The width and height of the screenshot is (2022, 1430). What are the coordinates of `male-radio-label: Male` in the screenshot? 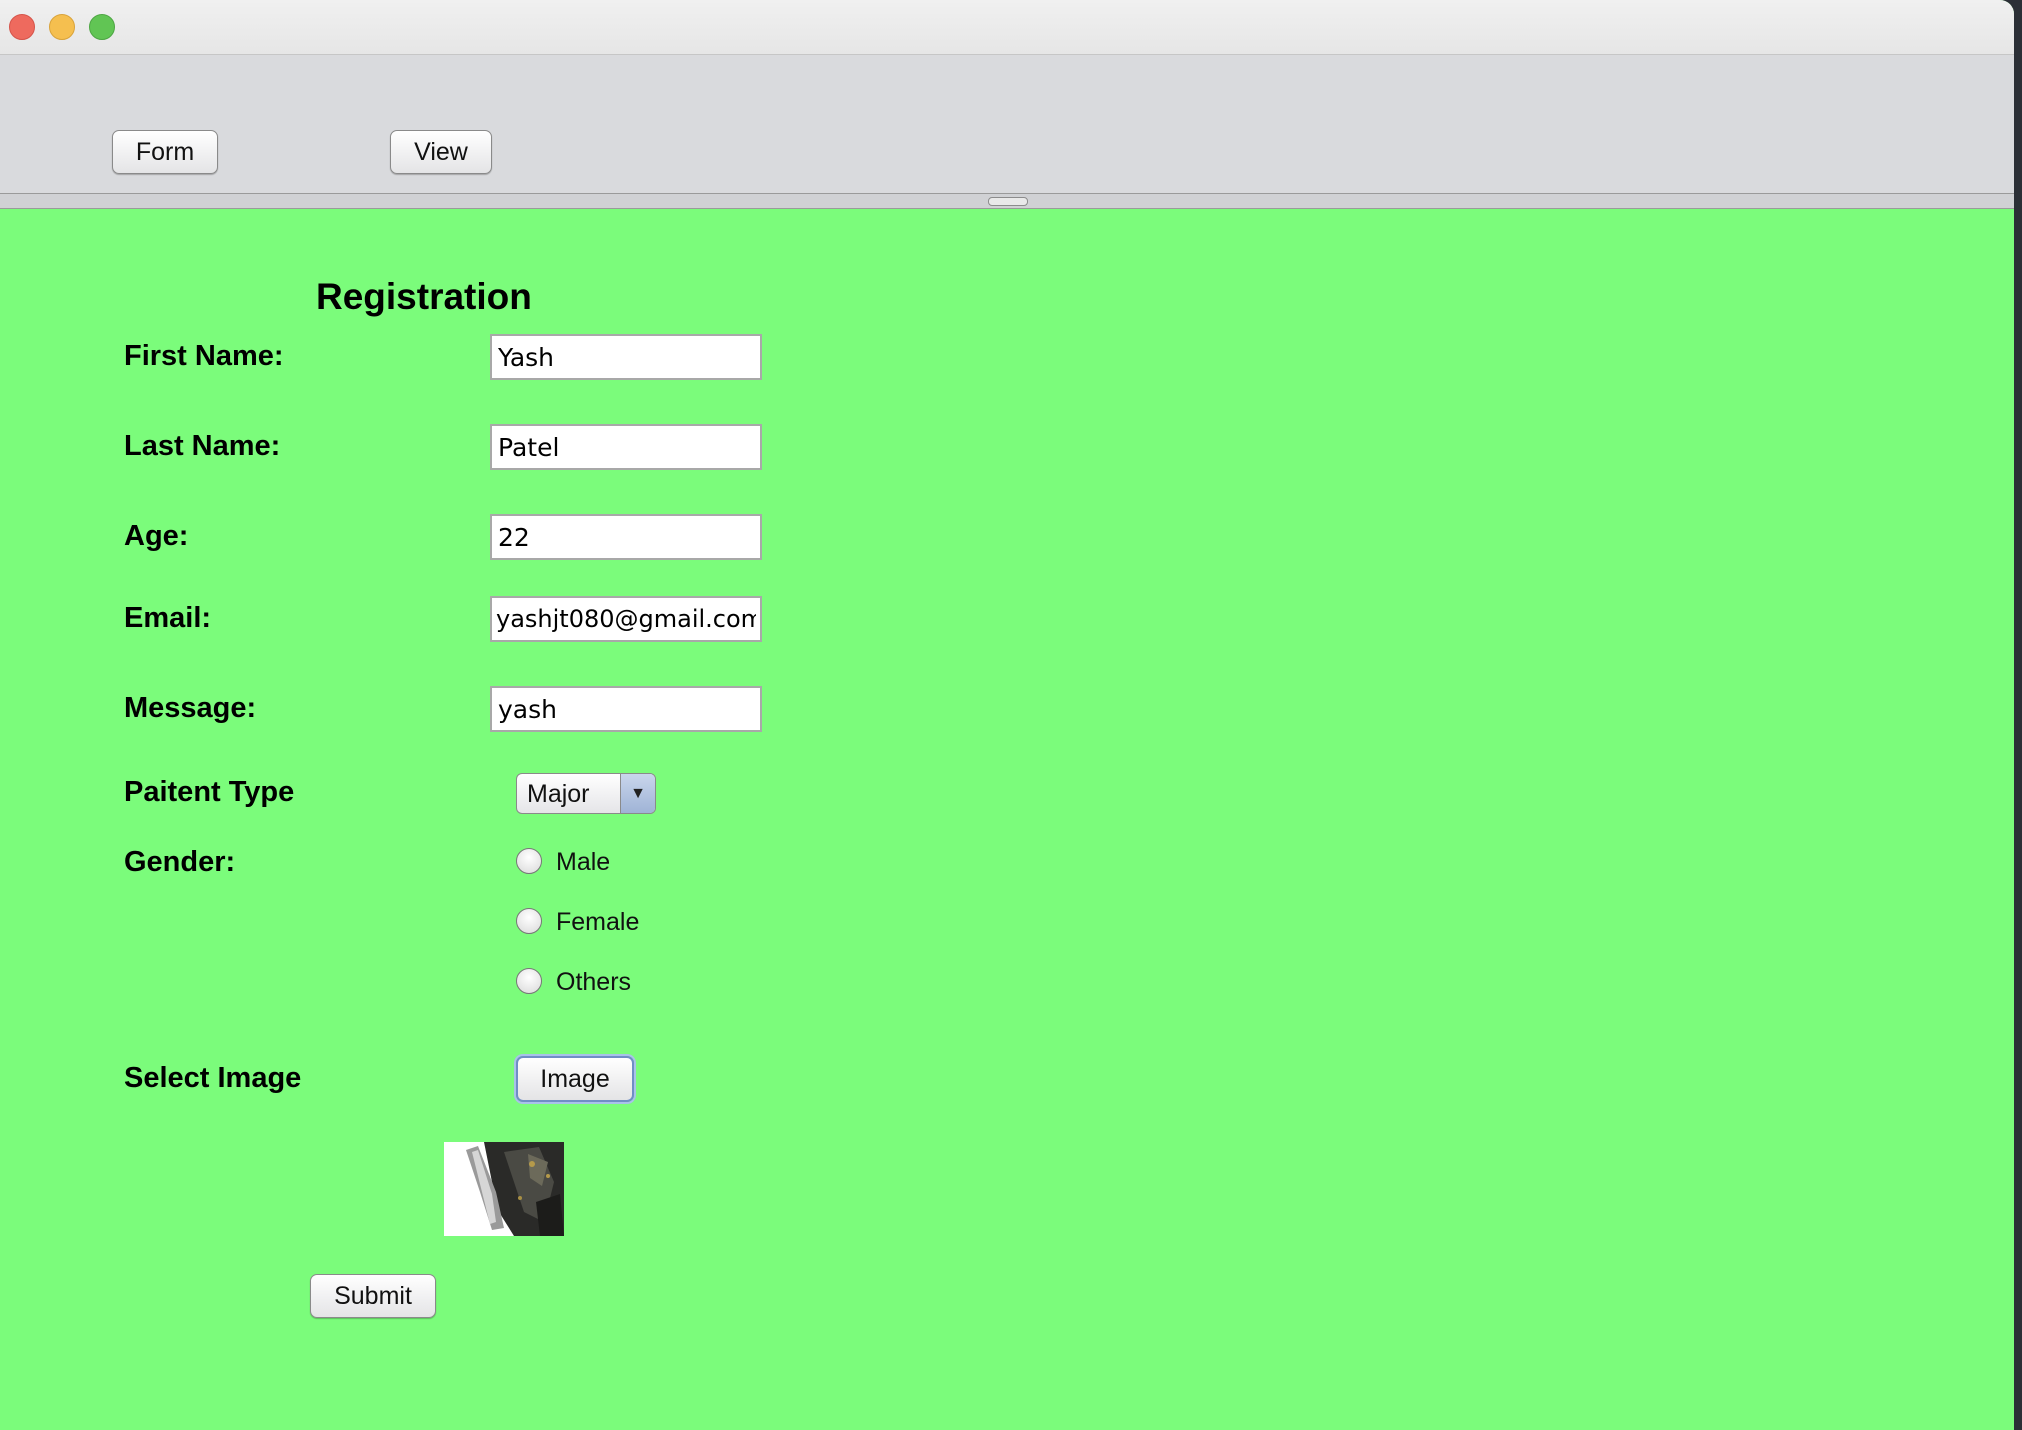 It's located at (583, 862).